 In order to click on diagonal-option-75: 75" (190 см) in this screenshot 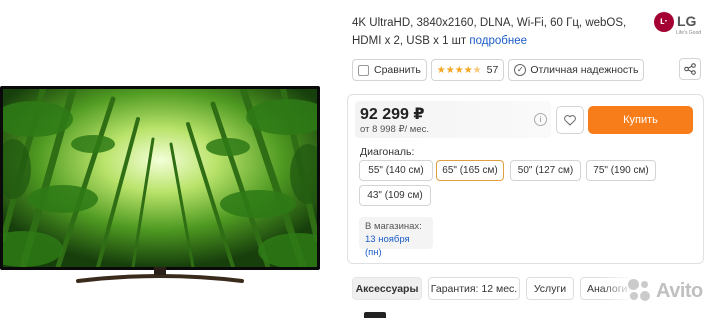, I will do `click(621, 170)`.